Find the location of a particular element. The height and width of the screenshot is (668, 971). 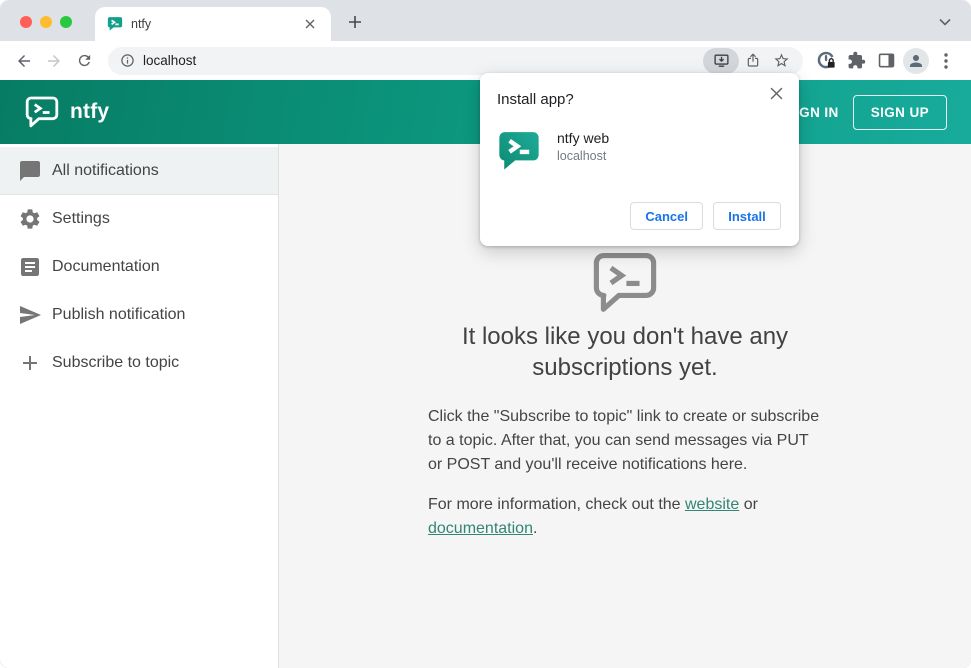

sidebar-item-label: Documentation is located at coordinates (106, 266).